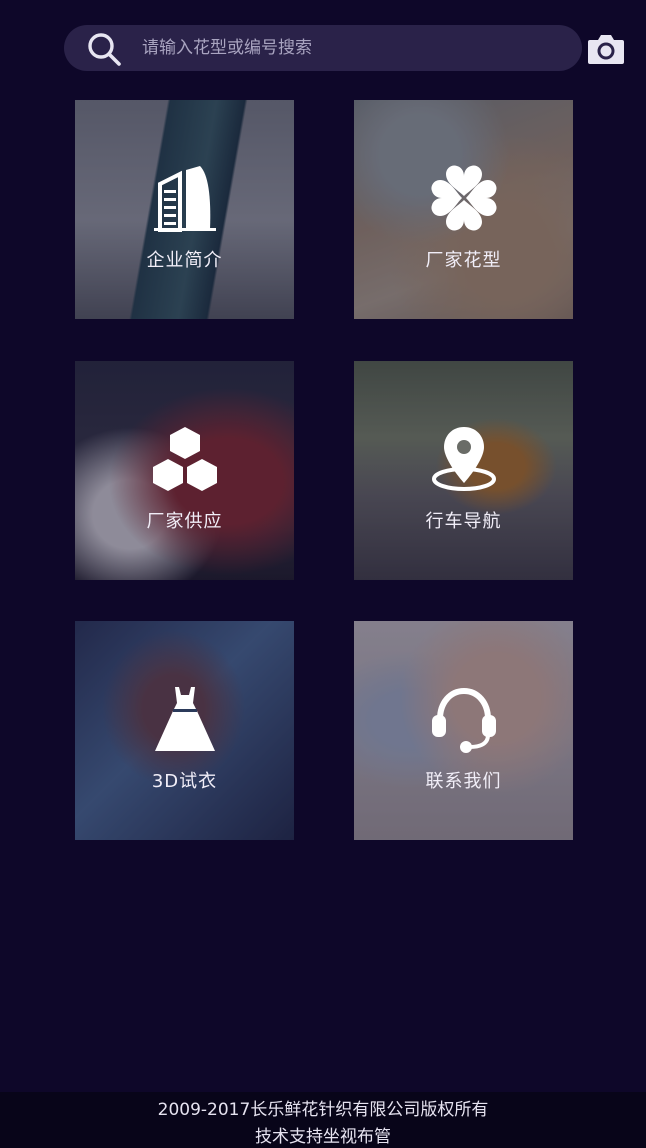 Image resolution: width=646 pixels, height=1148 pixels. Describe the element at coordinates (322, 48) in the screenshot. I see `search-input` at that location.